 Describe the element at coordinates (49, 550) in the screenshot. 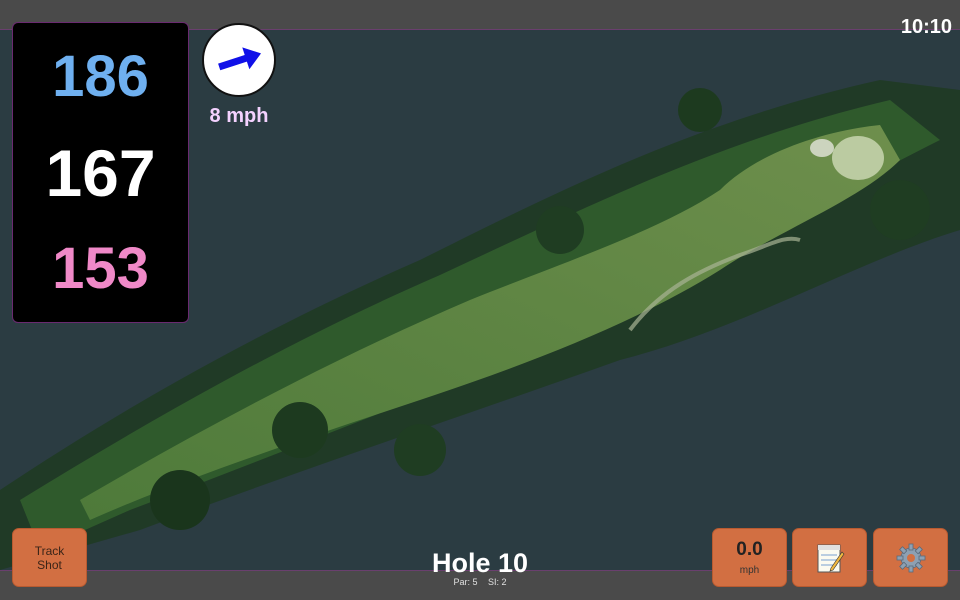

I see `track-shot-label-line1: Track` at that location.